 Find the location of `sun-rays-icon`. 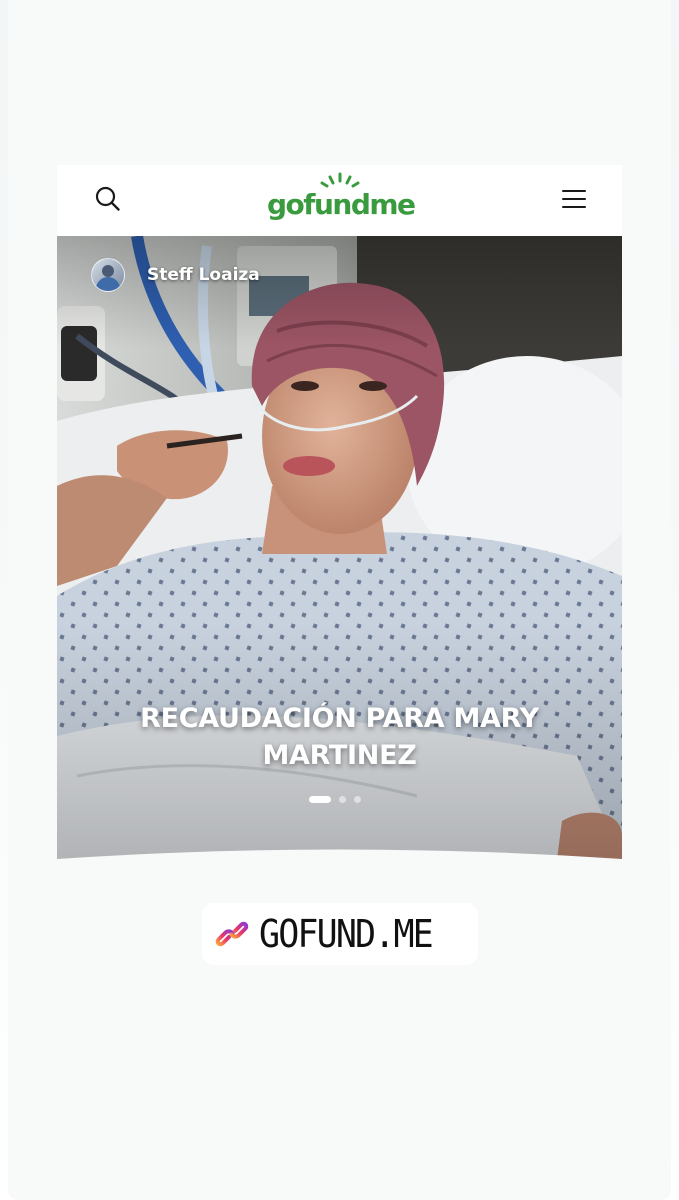

sun-rays-icon is located at coordinates (340, 180).